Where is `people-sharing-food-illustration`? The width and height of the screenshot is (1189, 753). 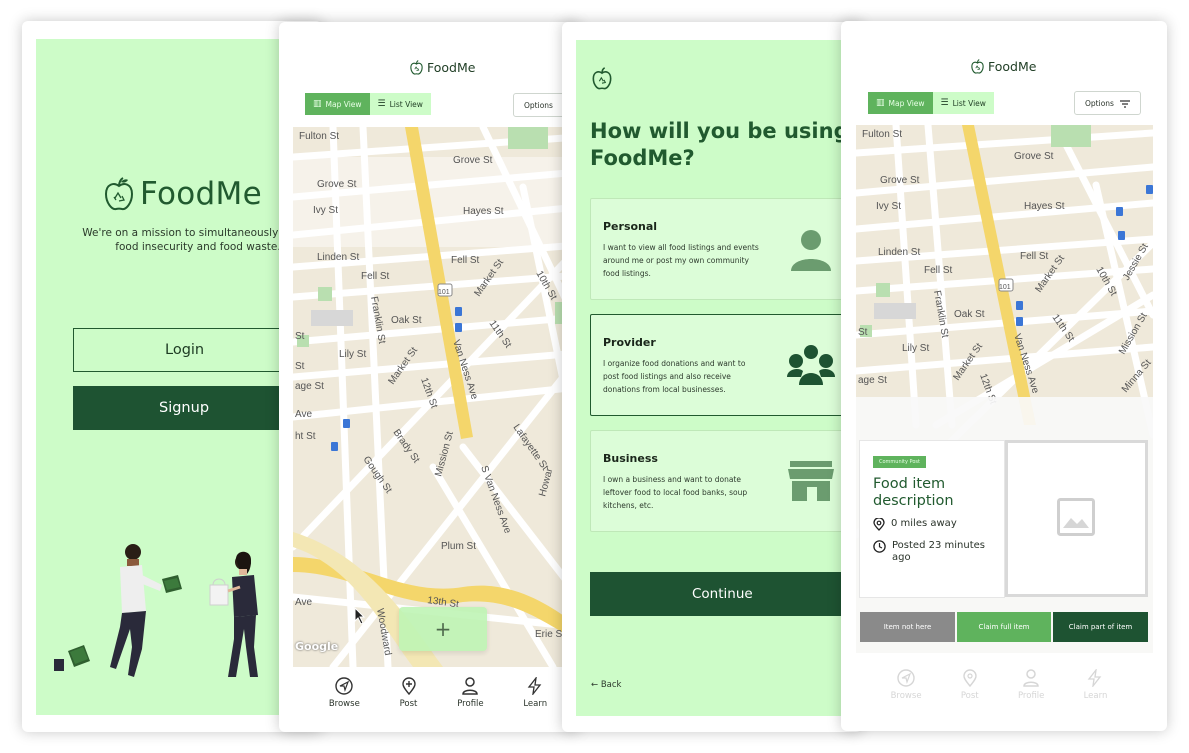 people-sharing-food-illustration is located at coordinates (156, 610).